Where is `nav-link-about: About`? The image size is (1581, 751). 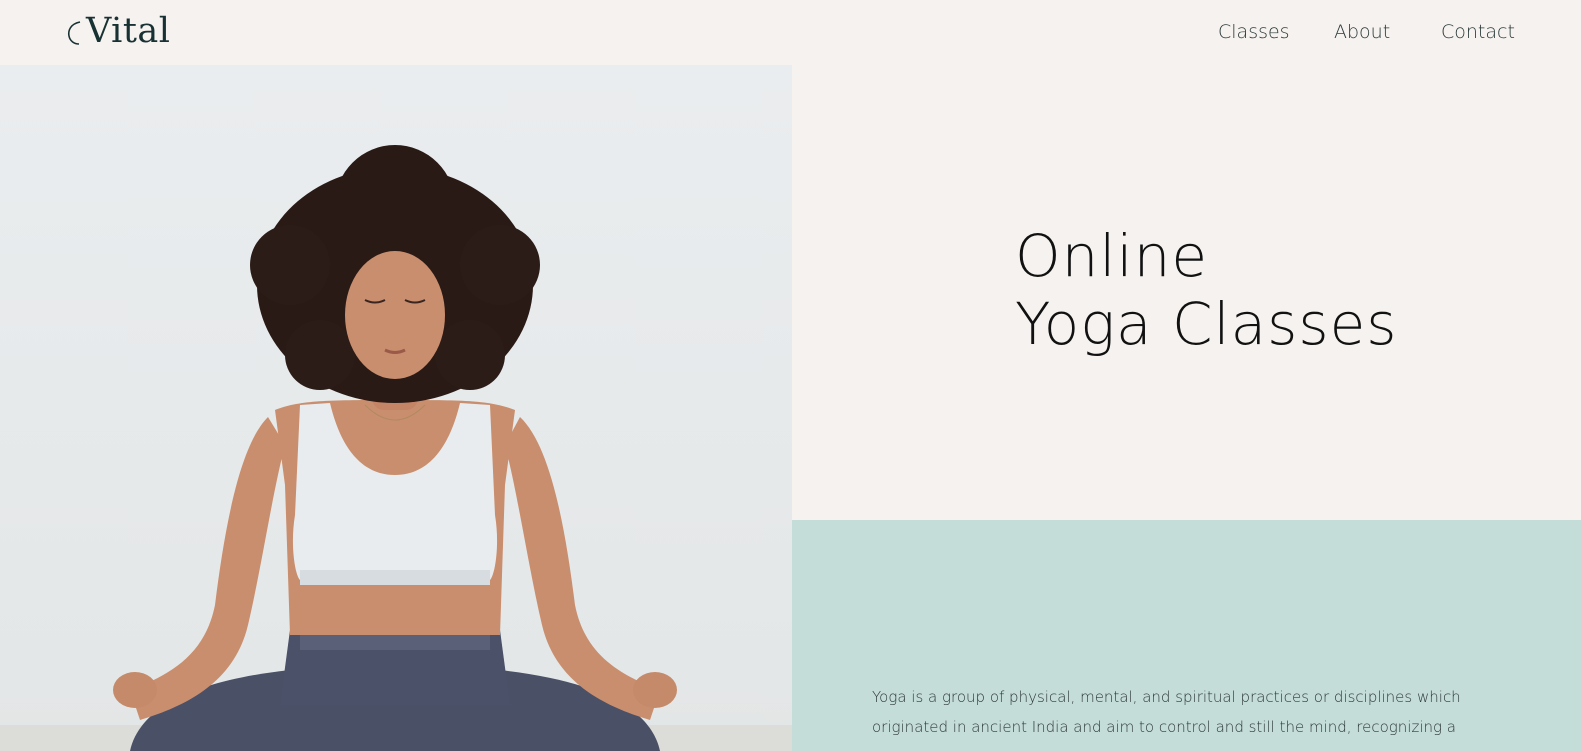 nav-link-about: About is located at coordinates (1362, 32).